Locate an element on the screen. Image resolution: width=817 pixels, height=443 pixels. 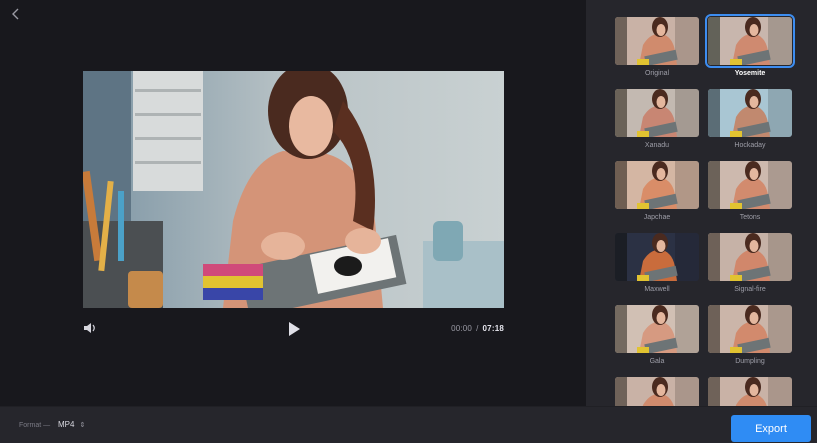
current-time: 00:00 is located at coordinates (462, 328).